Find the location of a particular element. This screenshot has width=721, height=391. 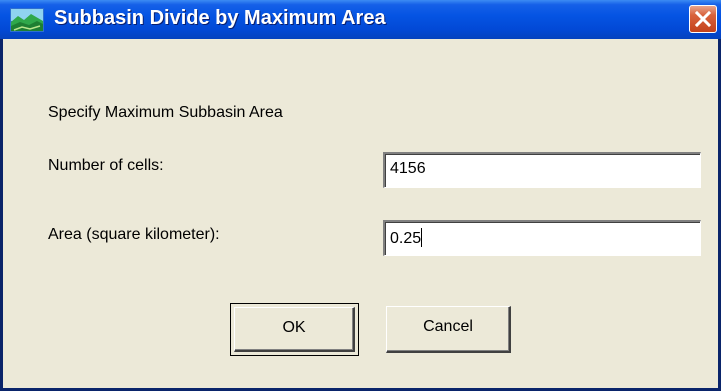

area-value: 0.25 is located at coordinates (406, 238).